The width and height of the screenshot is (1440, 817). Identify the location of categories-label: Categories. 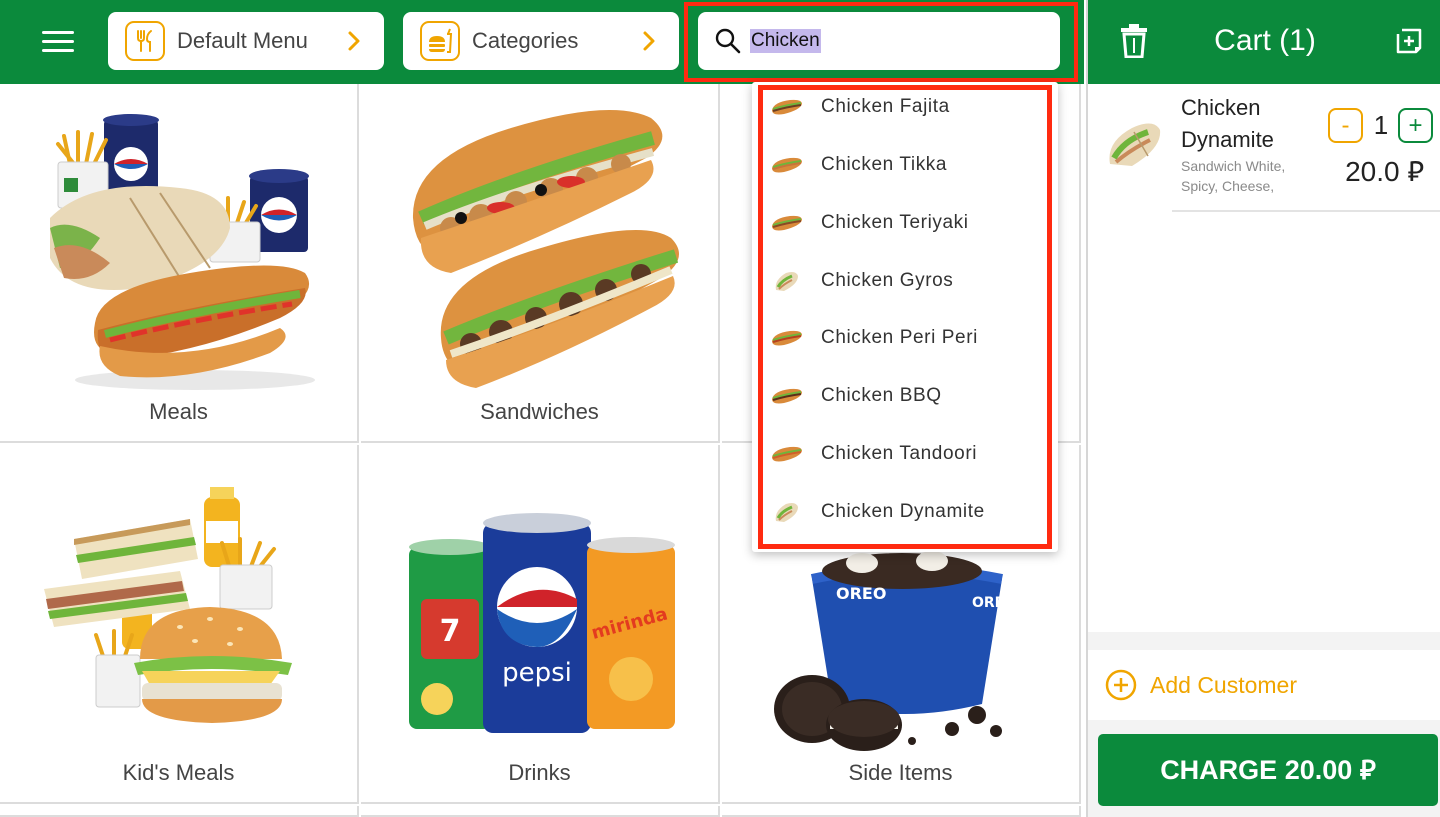
(525, 40).